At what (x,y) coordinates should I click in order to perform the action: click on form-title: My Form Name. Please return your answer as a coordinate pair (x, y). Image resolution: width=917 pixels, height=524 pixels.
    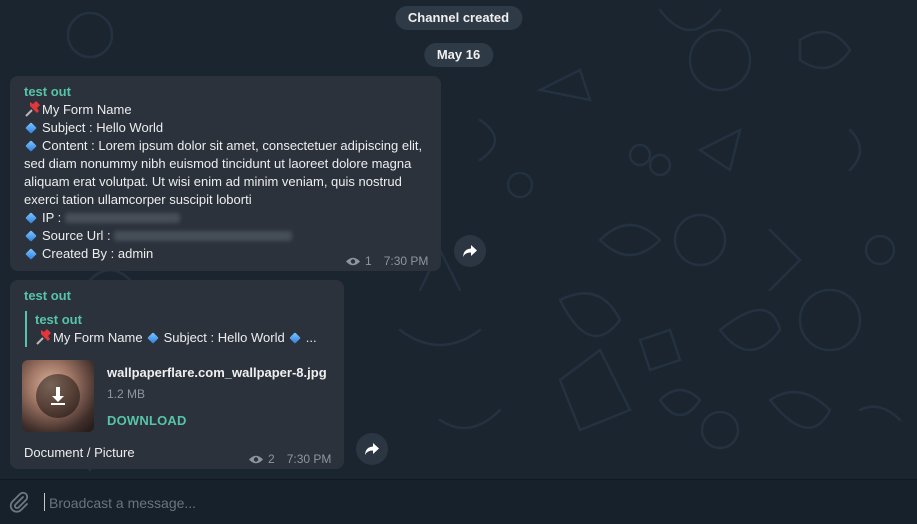
    Looking at the image, I should click on (87, 109).